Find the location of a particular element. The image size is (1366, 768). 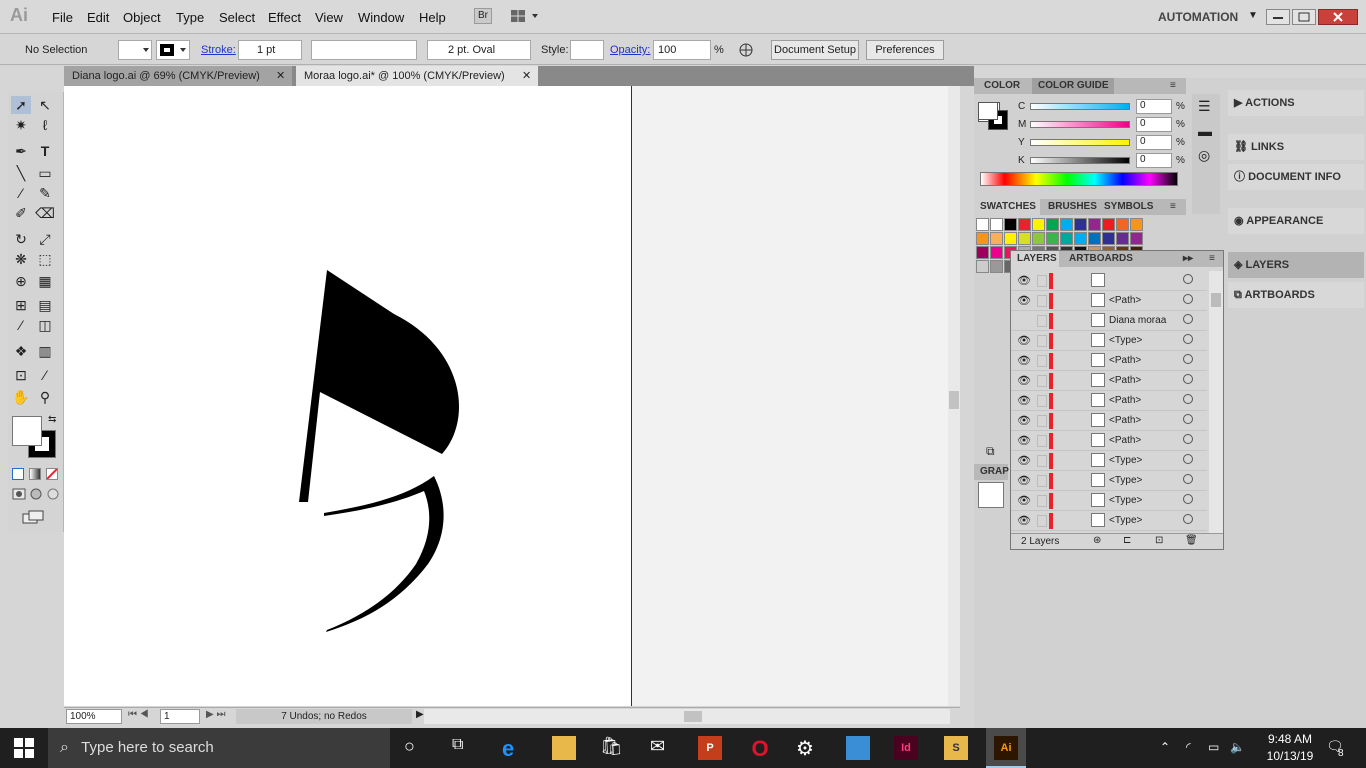

opacity-label: Opacity: is located at coordinates (630, 50).